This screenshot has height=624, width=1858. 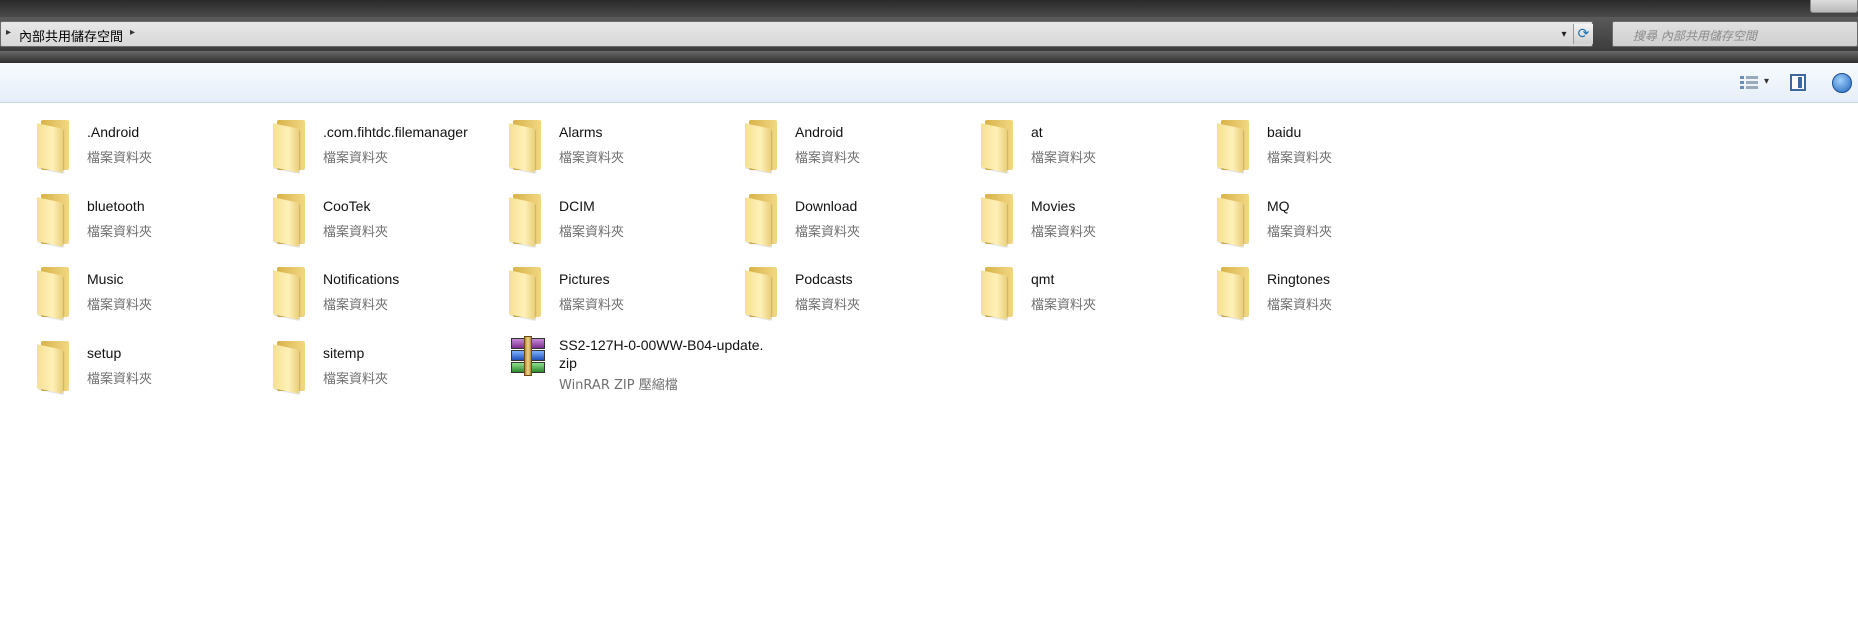 What do you see at coordinates (1798, 82) in the screenshot?
I see `preview-pane-icon` at bounding box center [1798, 82].